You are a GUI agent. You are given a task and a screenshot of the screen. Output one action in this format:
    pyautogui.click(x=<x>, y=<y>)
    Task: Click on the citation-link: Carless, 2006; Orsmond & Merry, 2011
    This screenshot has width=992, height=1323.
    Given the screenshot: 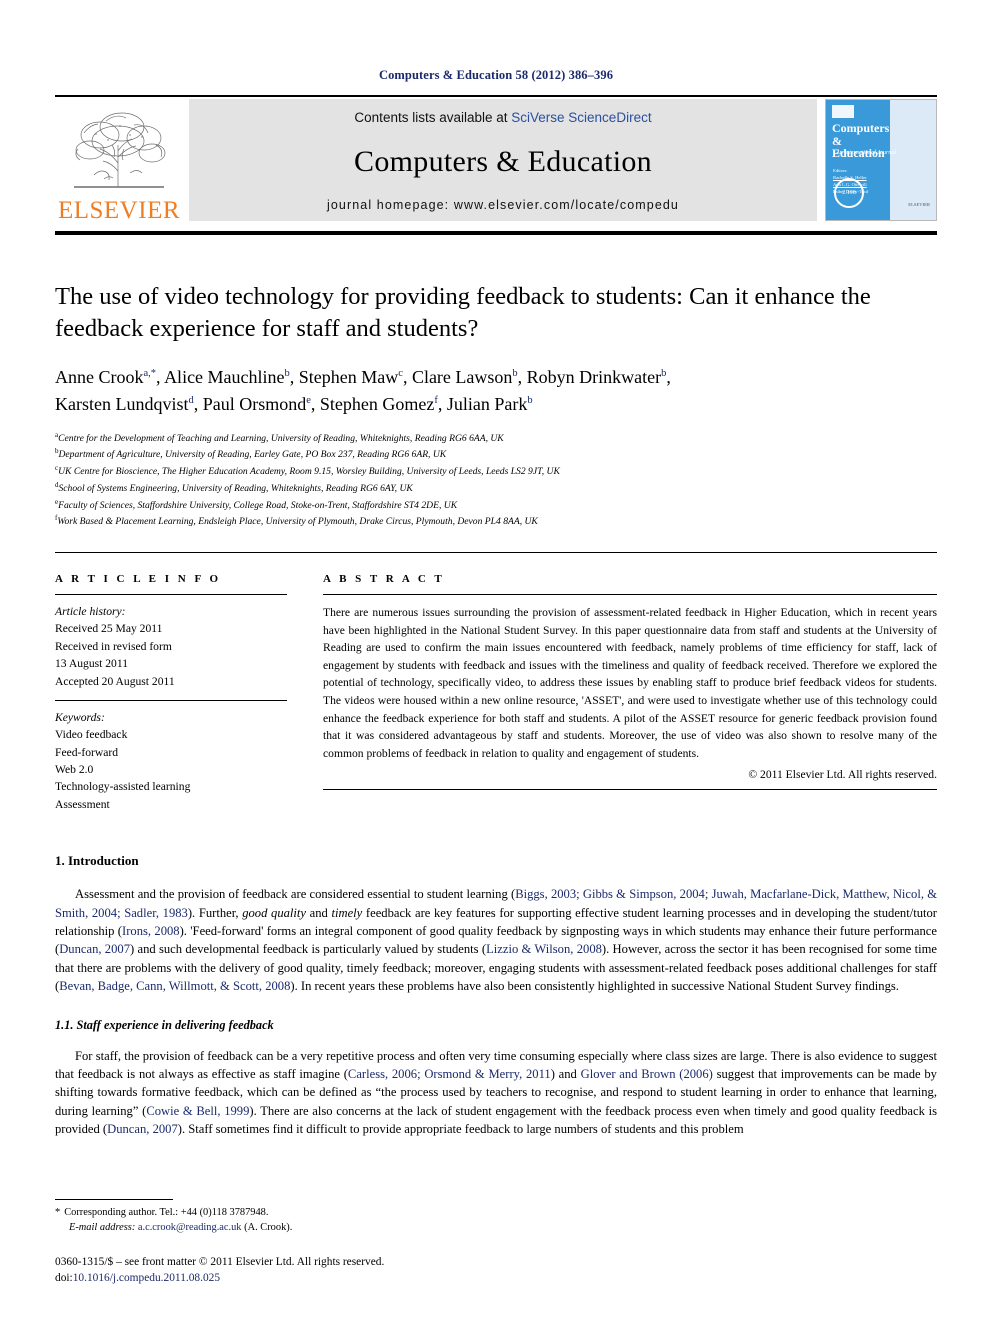 What is the action you would take?
    pyautogui.click(x=449, y=1074)
    